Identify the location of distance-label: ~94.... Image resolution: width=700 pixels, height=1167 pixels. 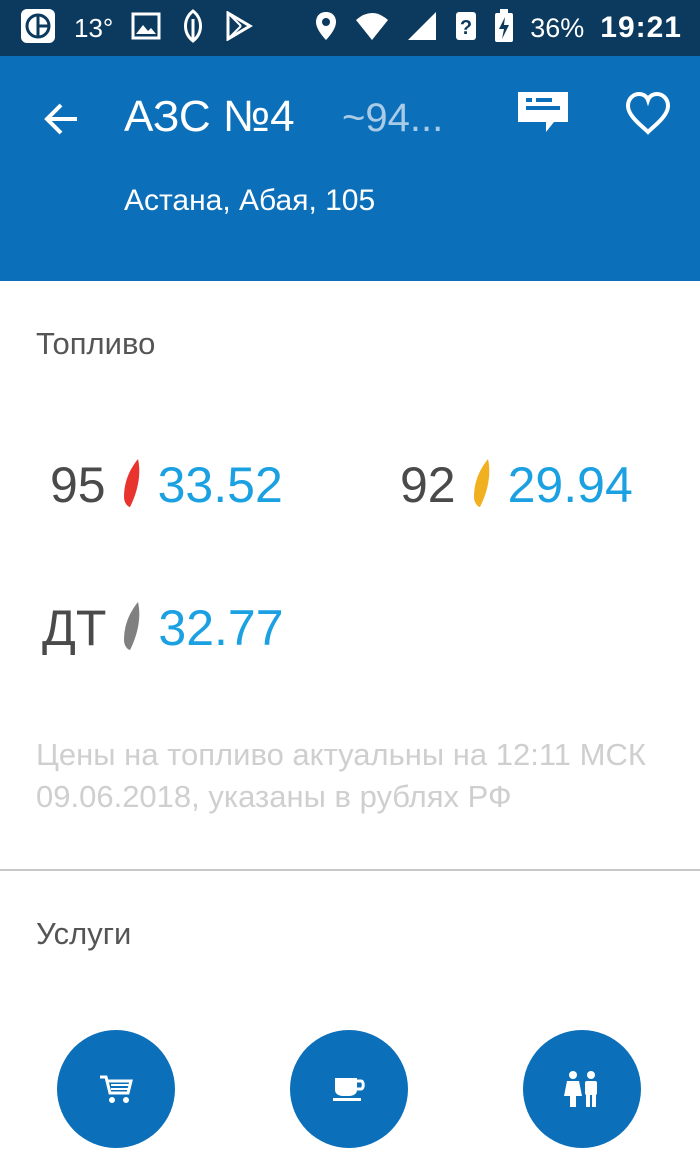
(393, 118).